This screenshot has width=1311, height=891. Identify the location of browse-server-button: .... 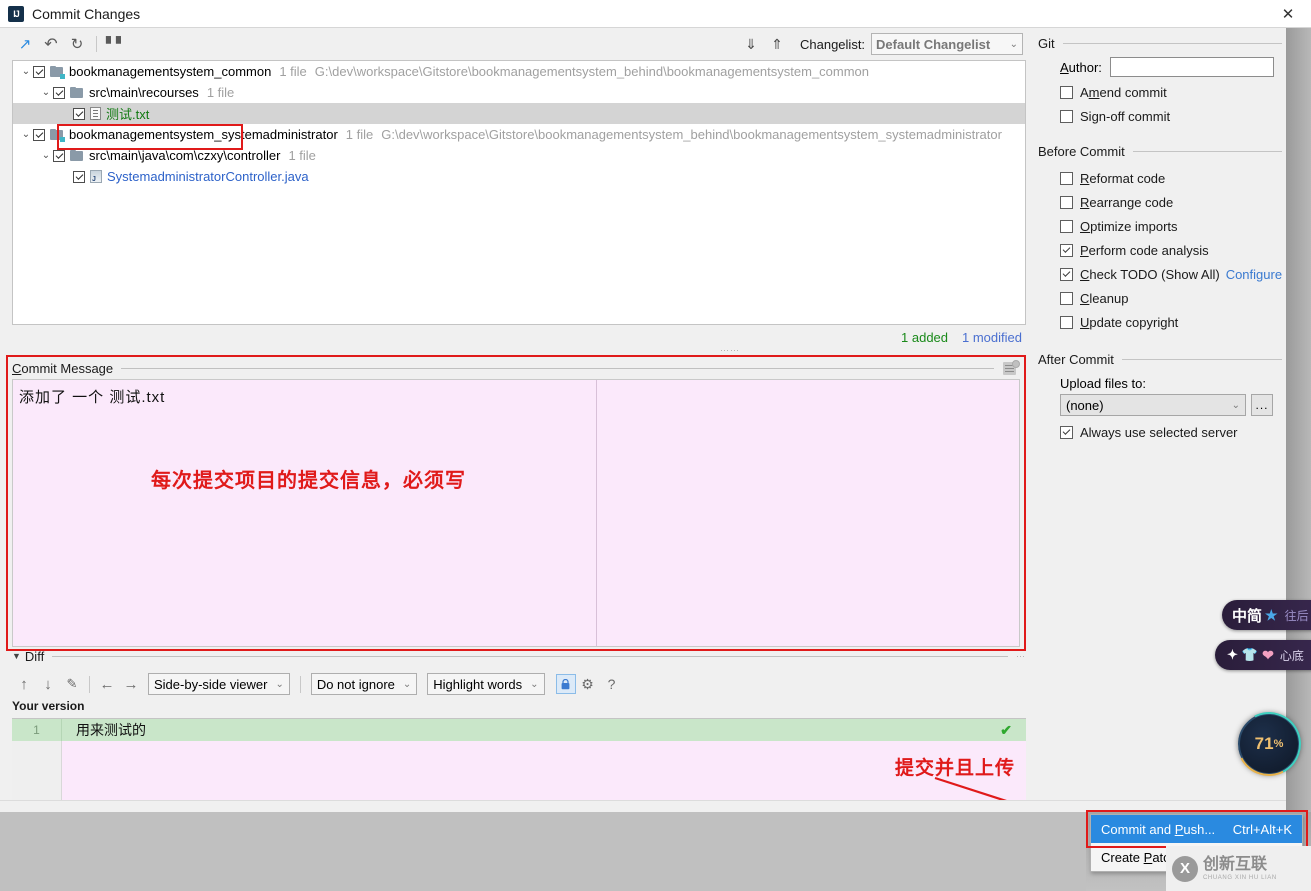
(1262, 405).